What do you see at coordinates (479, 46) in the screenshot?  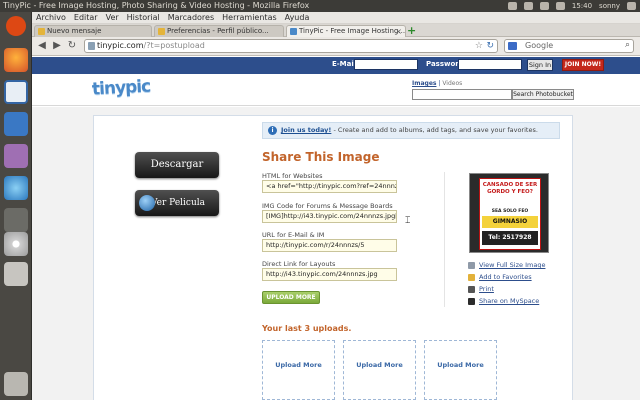 I see `bookmark-star-icon: ☆` at bounding box center [479, 46].